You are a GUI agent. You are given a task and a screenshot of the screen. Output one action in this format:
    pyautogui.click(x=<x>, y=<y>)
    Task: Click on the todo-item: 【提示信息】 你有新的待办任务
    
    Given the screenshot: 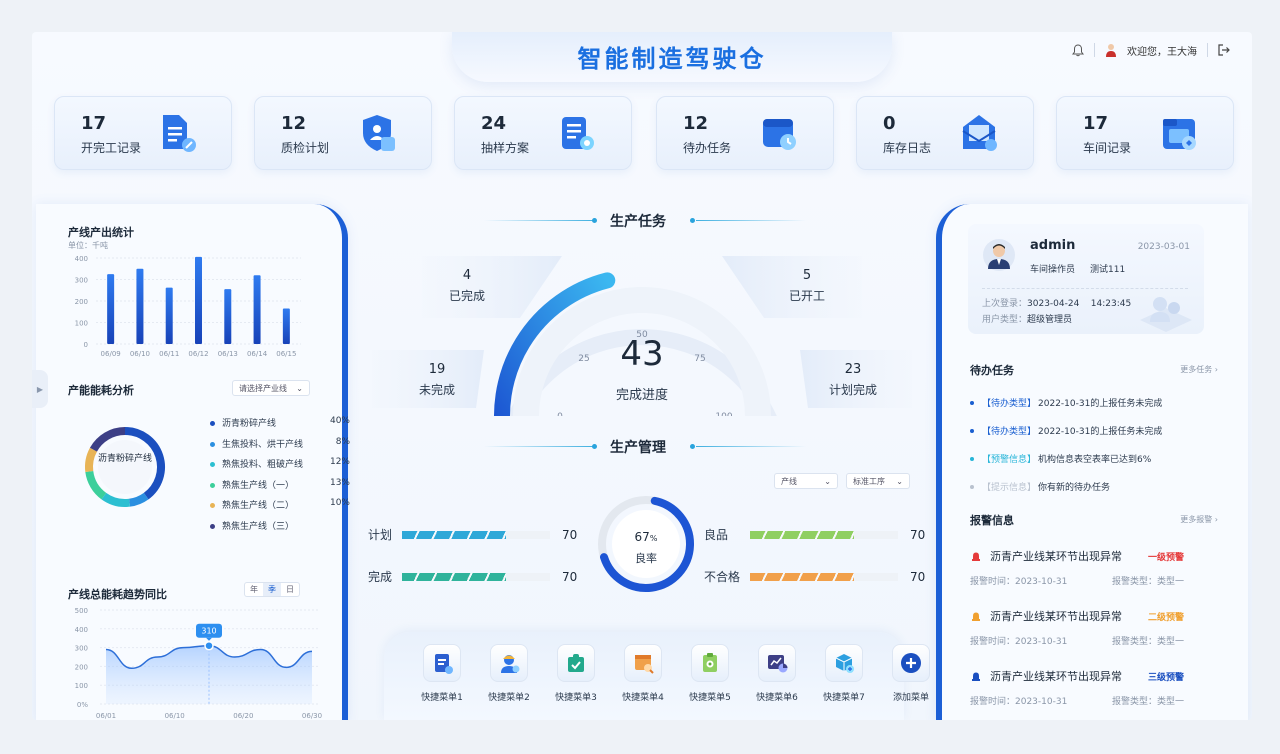 What is the action you would take?
    pyautogui.click(x=1040, y=486)
    